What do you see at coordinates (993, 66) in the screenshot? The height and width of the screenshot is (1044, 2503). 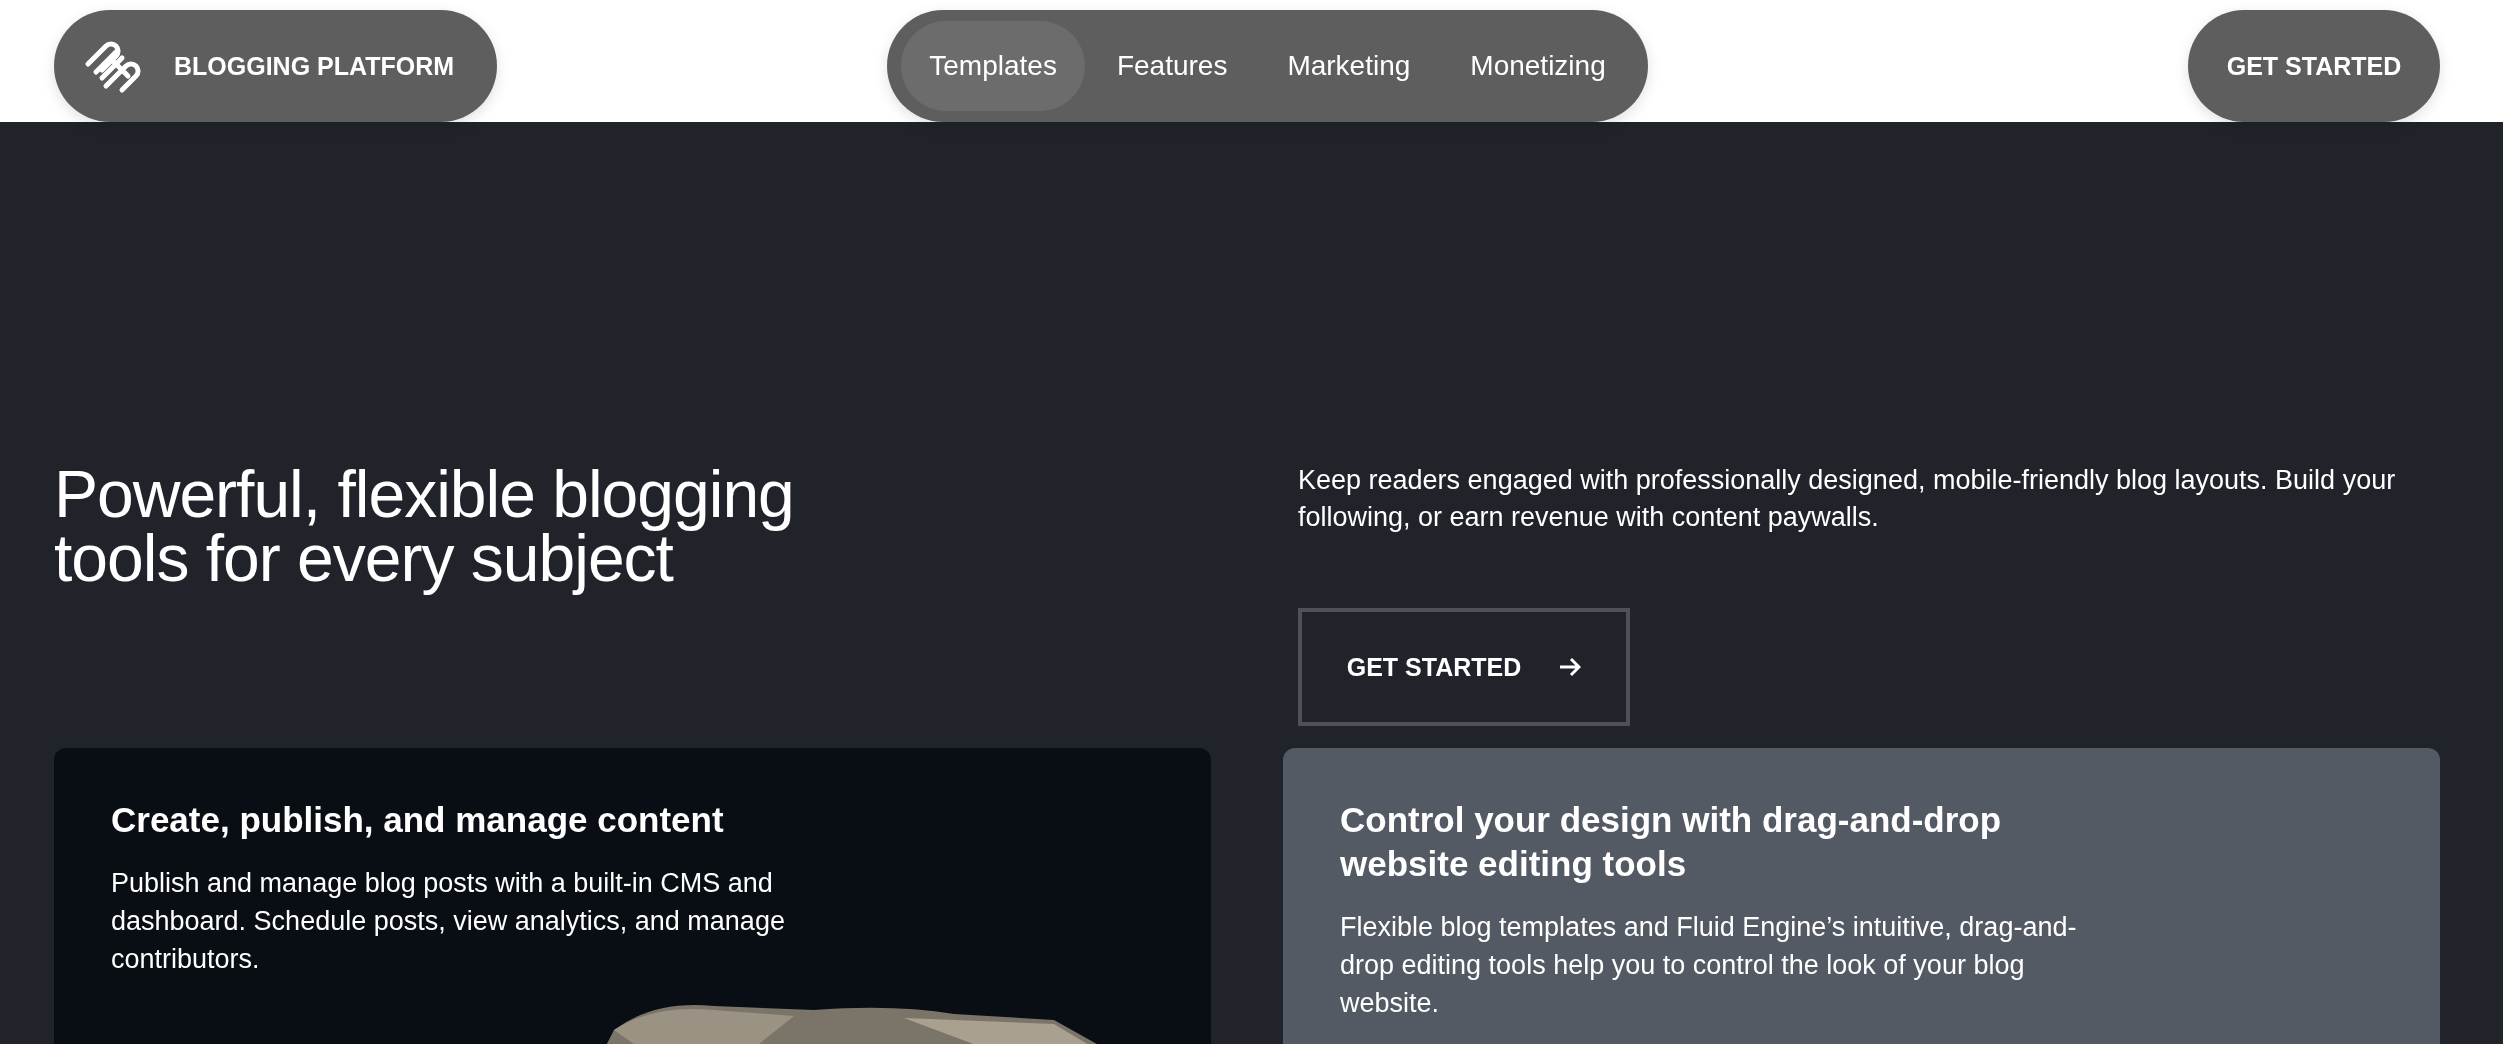 I see `nav-tab: Templates` at bounding box center [993, 66].